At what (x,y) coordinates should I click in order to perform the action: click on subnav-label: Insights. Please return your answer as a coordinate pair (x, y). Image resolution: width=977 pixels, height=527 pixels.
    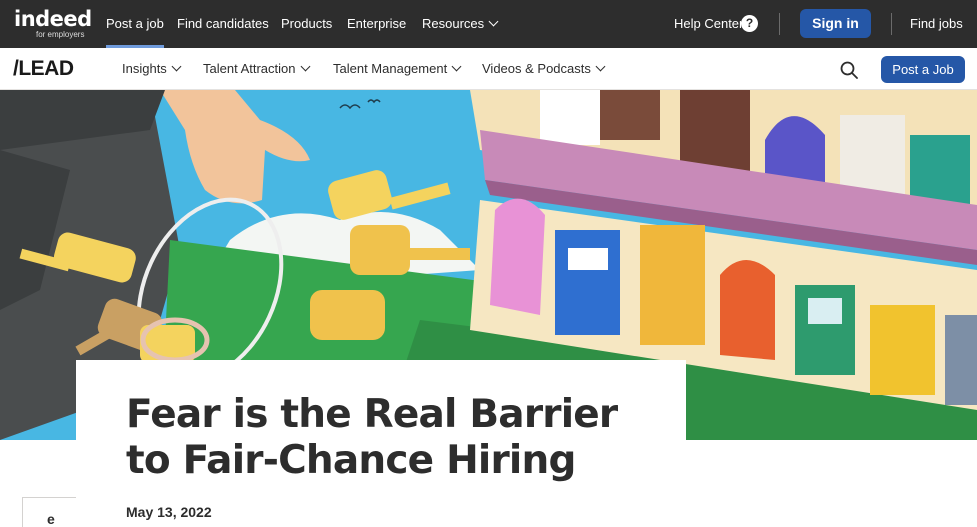
    Looking at the image, I should click on (144, 68).